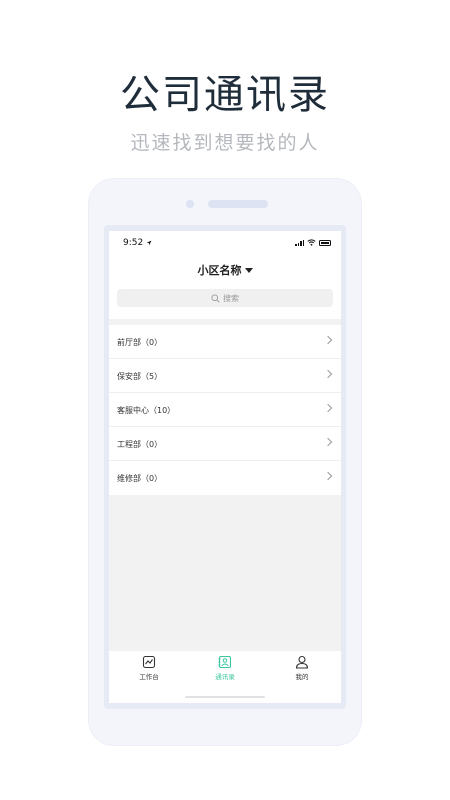 The image size is (450, 800). I want to click on department-label: 保安部（5）, so click(140, 376).